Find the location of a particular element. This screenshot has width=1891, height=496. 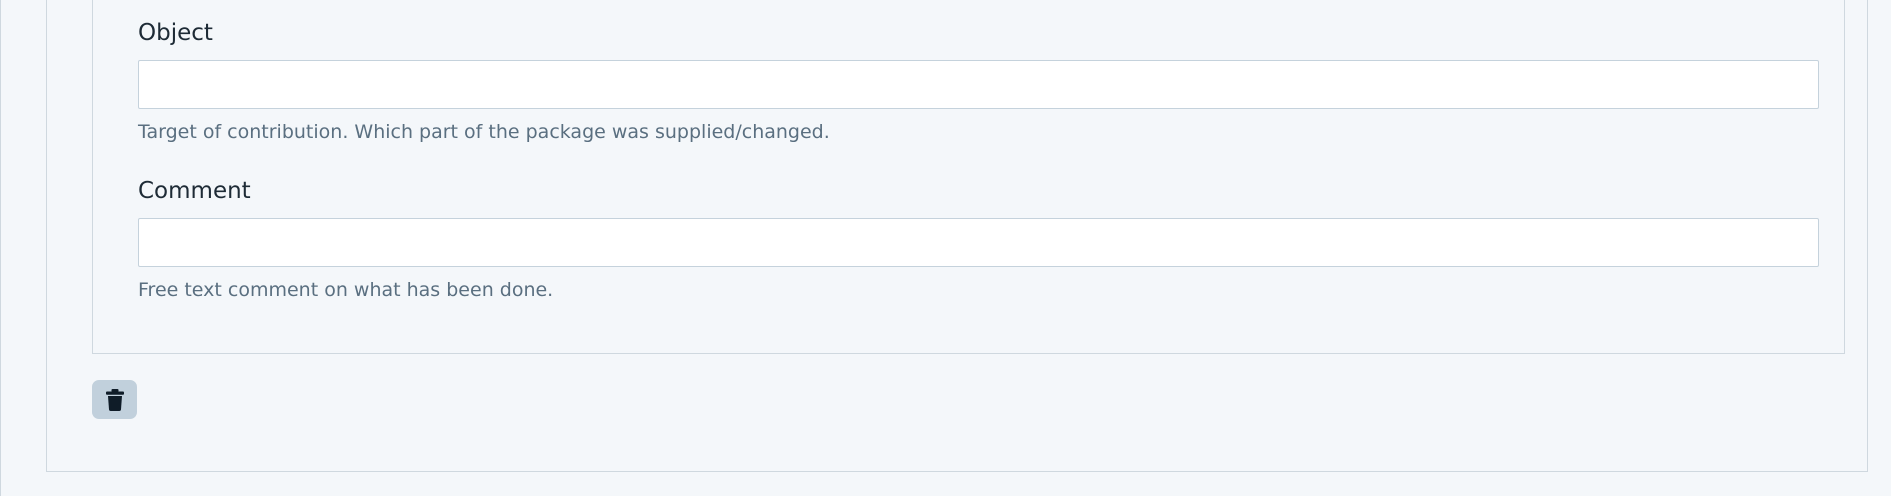

object-label: Object is located at coordinates (175, 33).